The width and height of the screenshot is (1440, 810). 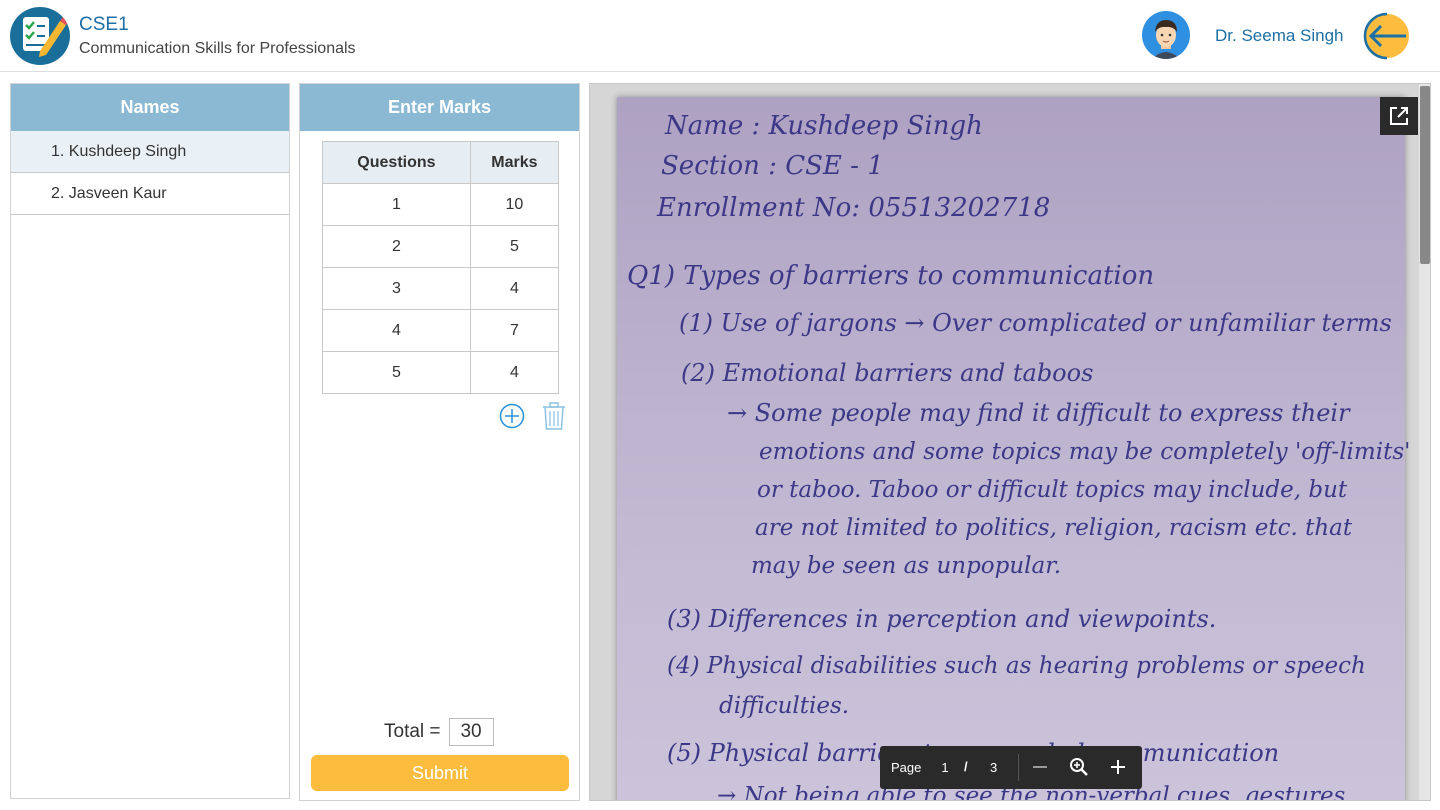 What do you see at coordinates (396, 330) in the screenshot?
I see `question-number: 4` at bounding box center [396, 330].